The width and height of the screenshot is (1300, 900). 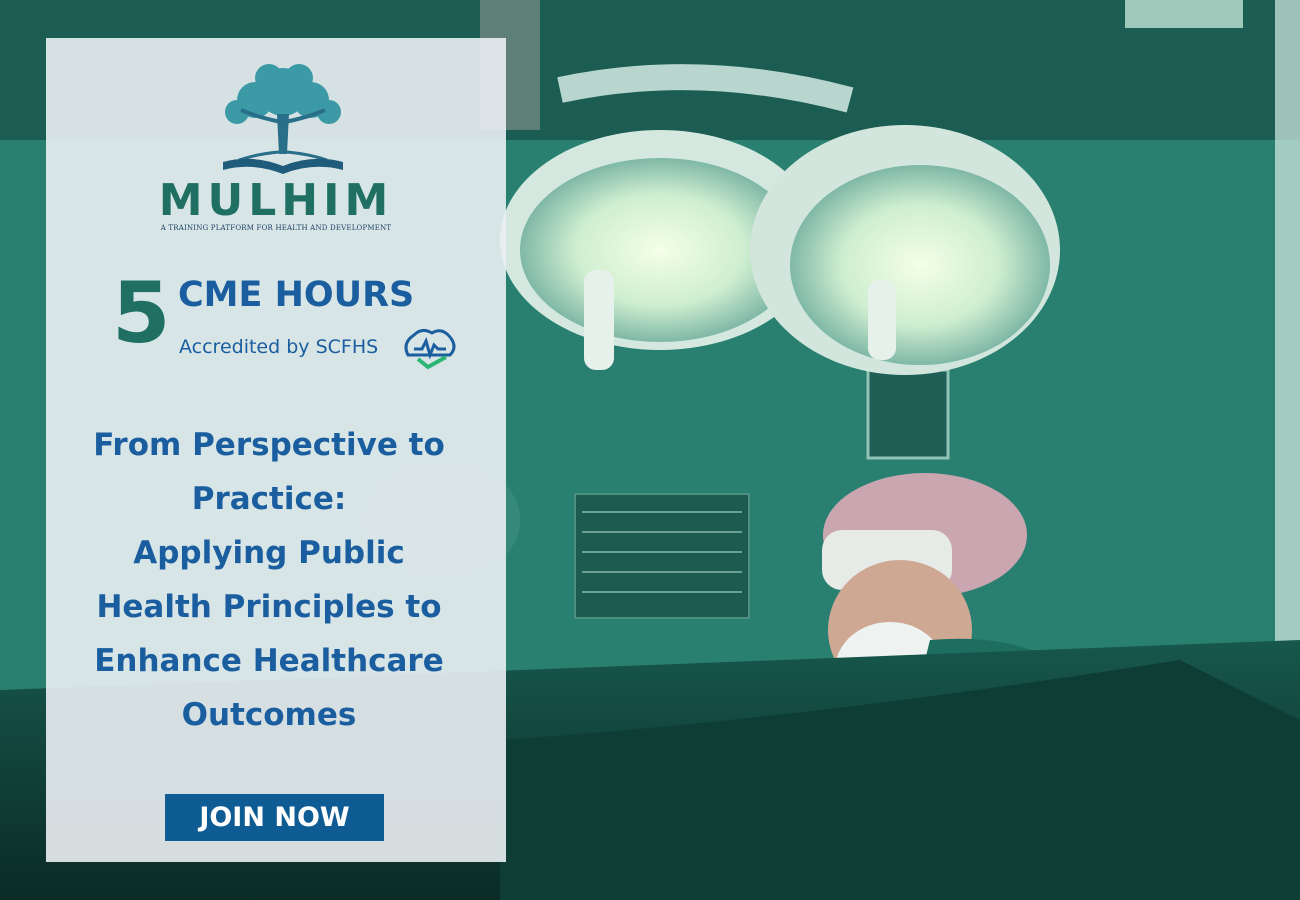 I want to click on course-title-line: From Perspective to, so click(x=269, y=445).